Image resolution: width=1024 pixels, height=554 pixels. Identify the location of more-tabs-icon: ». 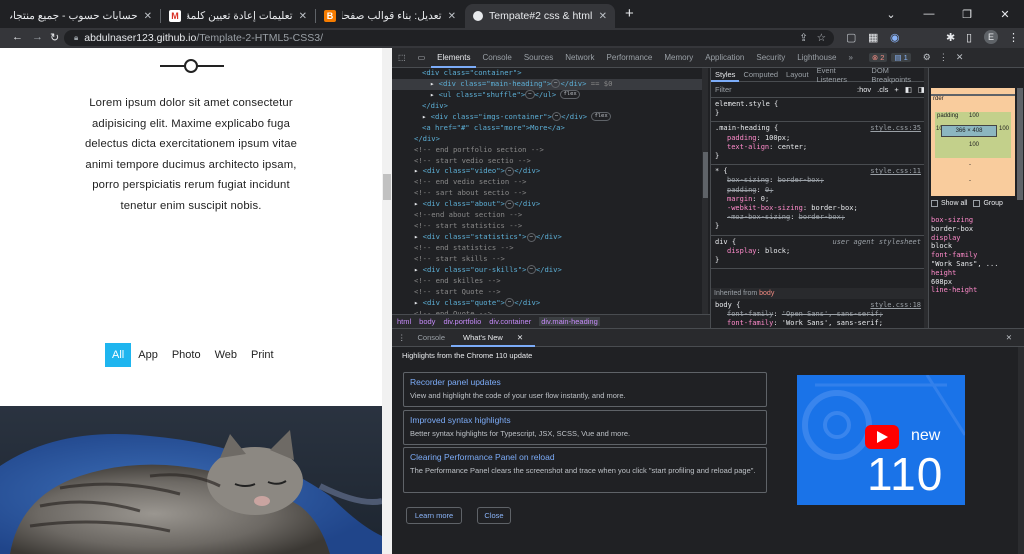
(850, 58).